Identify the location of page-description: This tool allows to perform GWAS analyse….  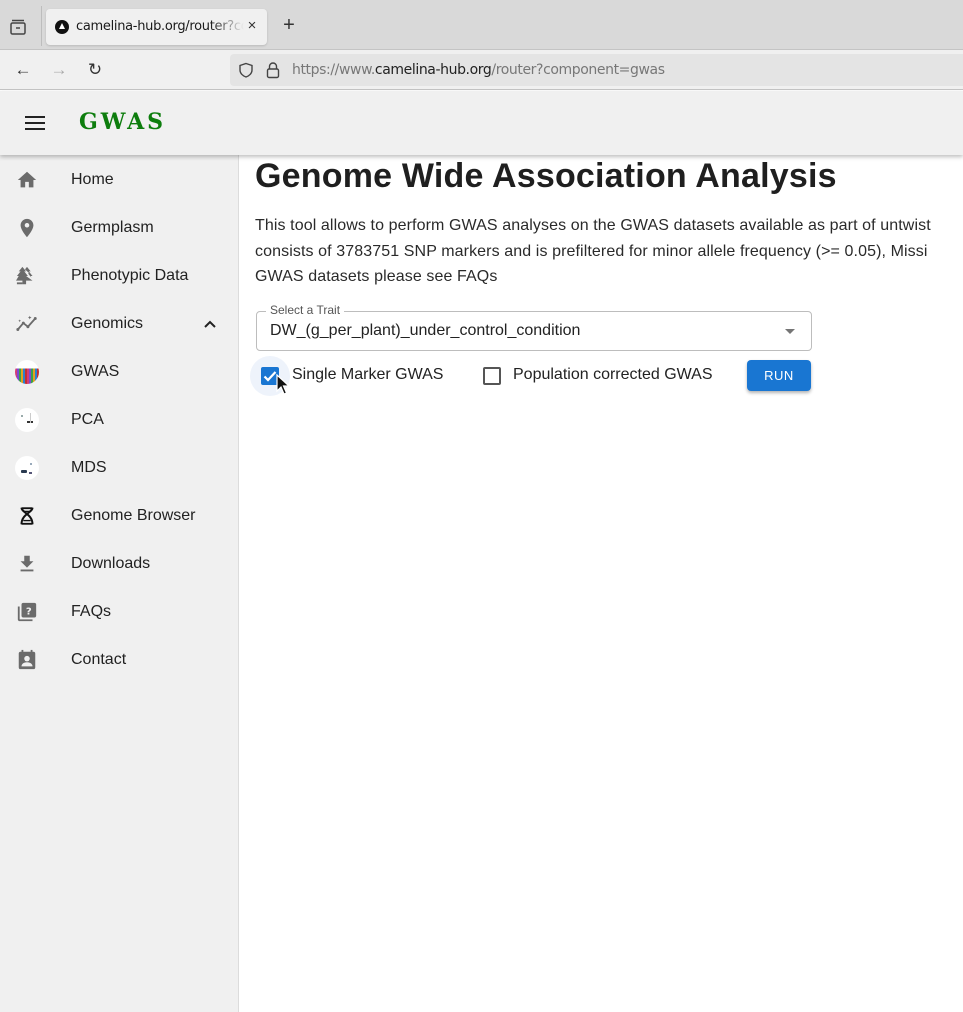
(609, 251).